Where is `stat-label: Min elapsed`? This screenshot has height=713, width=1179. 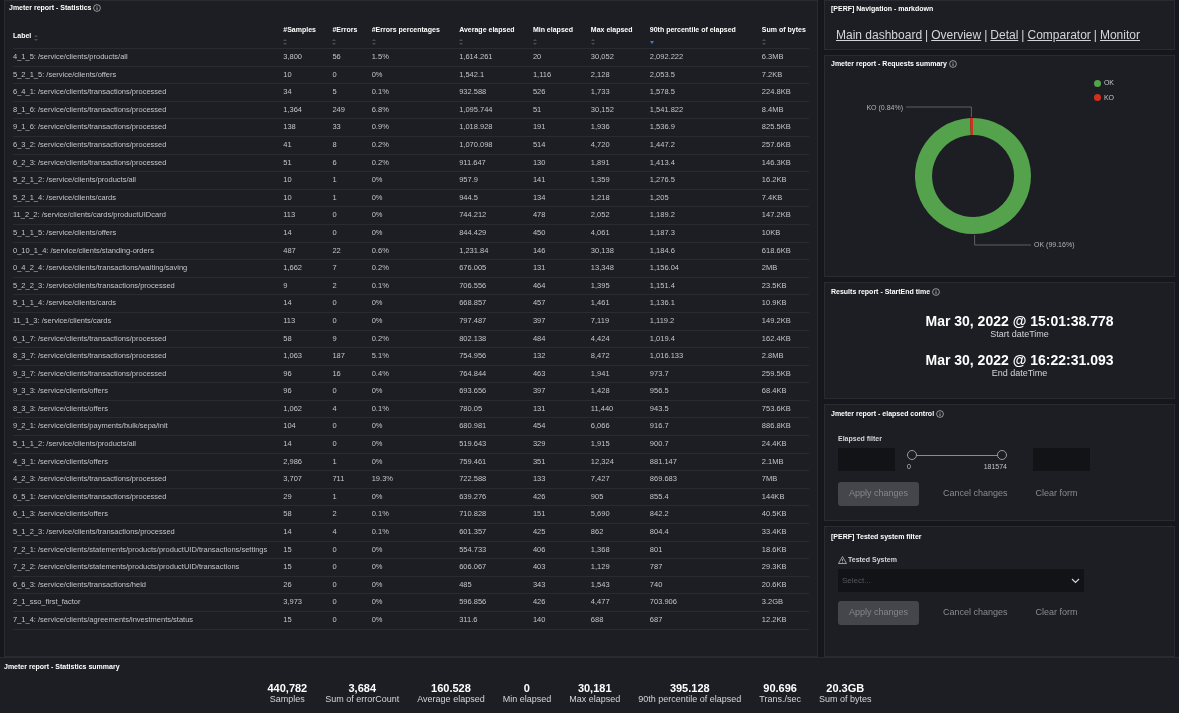
stat-label: Min elapsed is located at coordinates (527, 698).